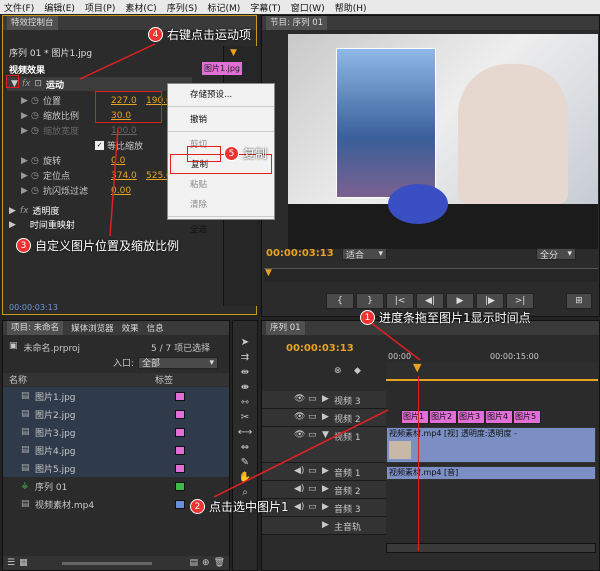 The height and width of the screenshot is (571, 600). Describe the element at coordinates (245, 432) in the screenshot. I see `slip-tool-icon: ⟷` at that location.